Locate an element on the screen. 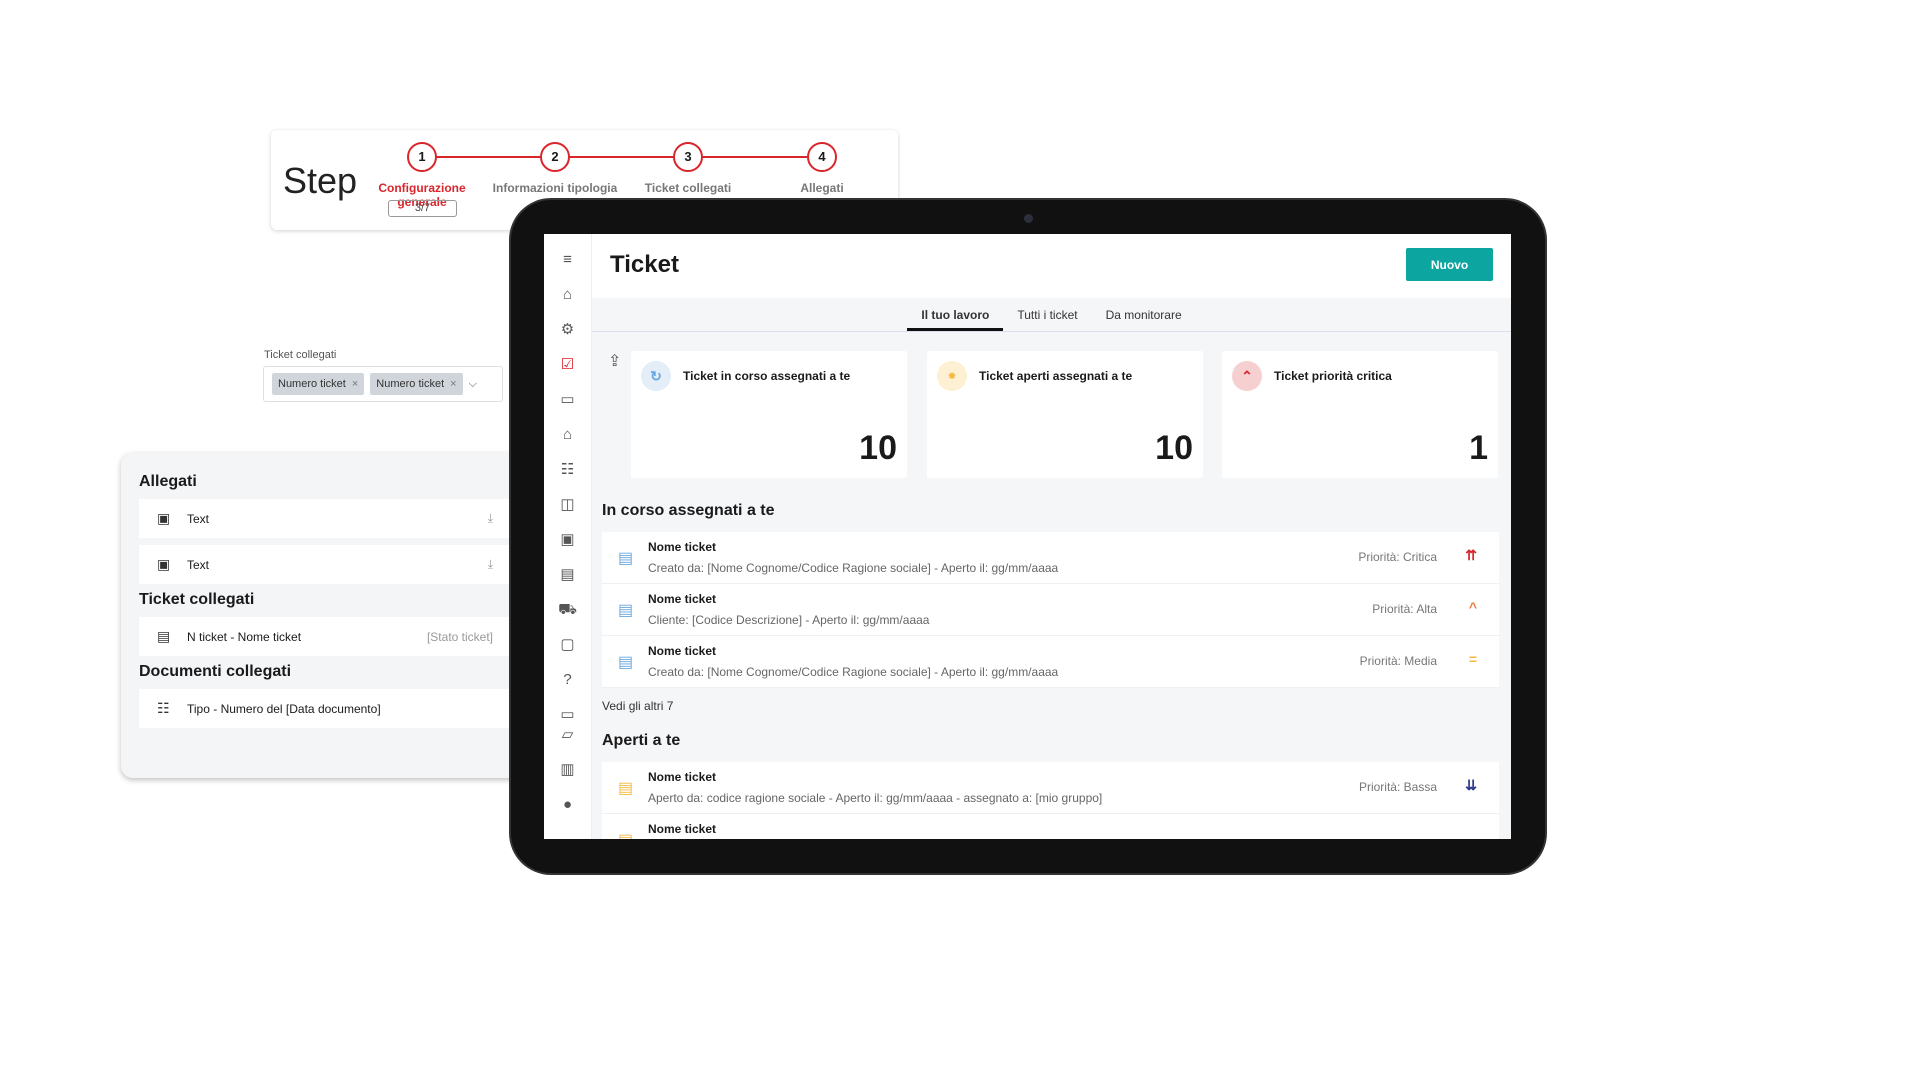  app-header: Ticket Nuovo is located at coordinates (1051, 266).